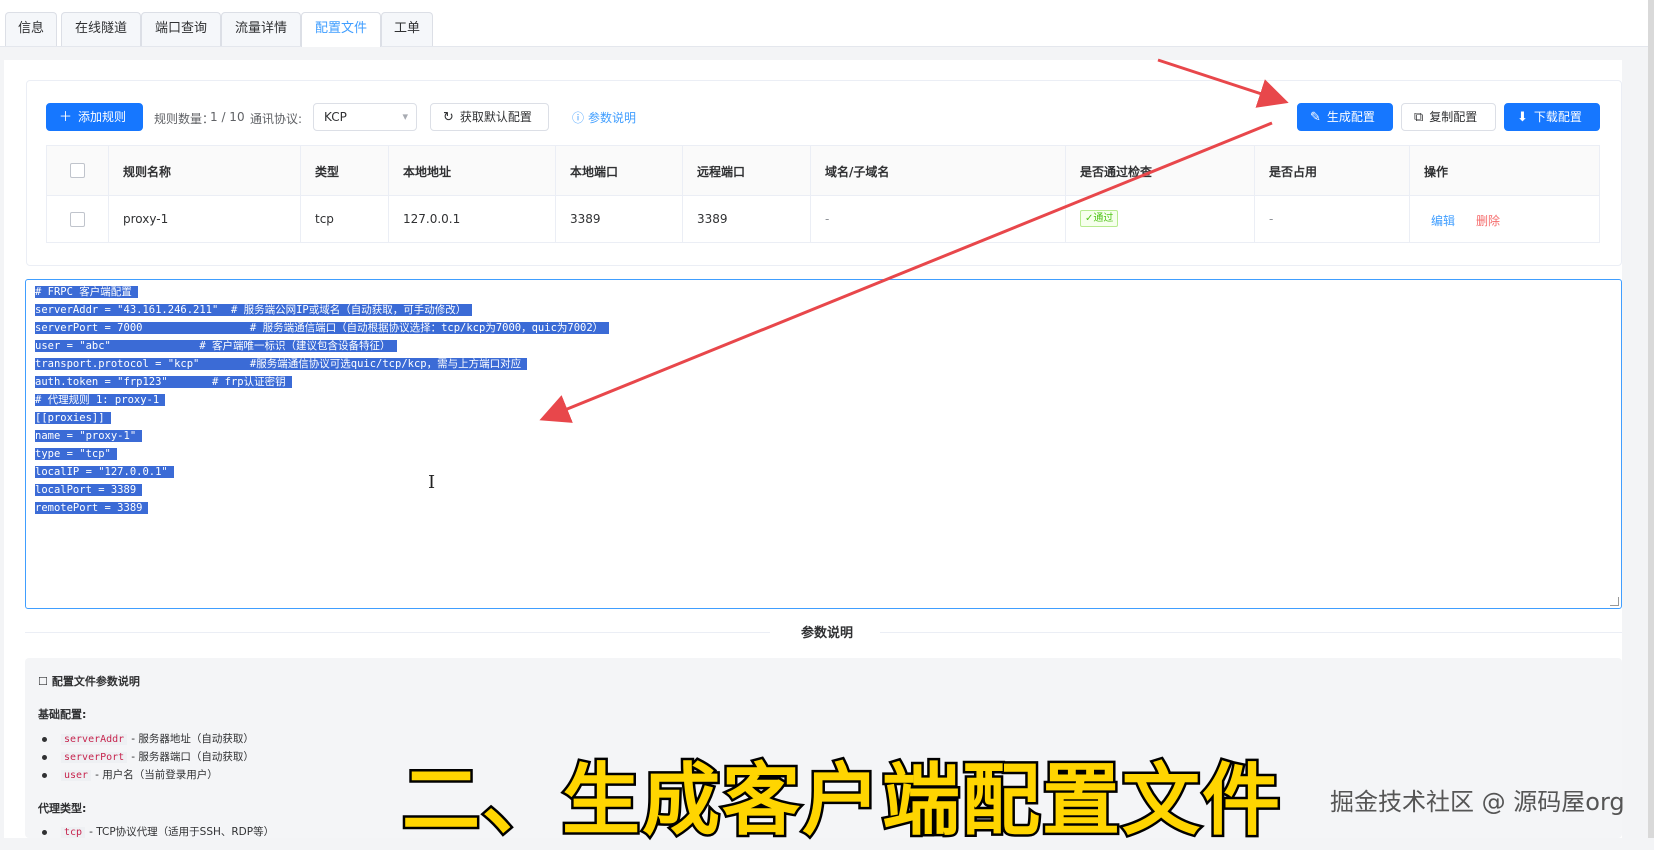  What do you see at coordinates (826, 633) in the screenshot?
I see `params-section-title: 参数说明` at bounding box center [826, 633].